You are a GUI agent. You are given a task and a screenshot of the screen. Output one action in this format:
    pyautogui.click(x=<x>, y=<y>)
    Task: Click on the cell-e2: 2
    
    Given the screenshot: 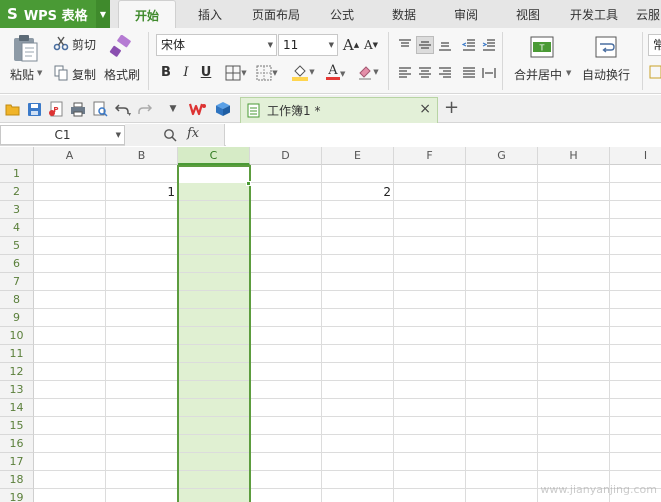 What is the action you would take?
    pyautogui.click(x=356, y=192)
    